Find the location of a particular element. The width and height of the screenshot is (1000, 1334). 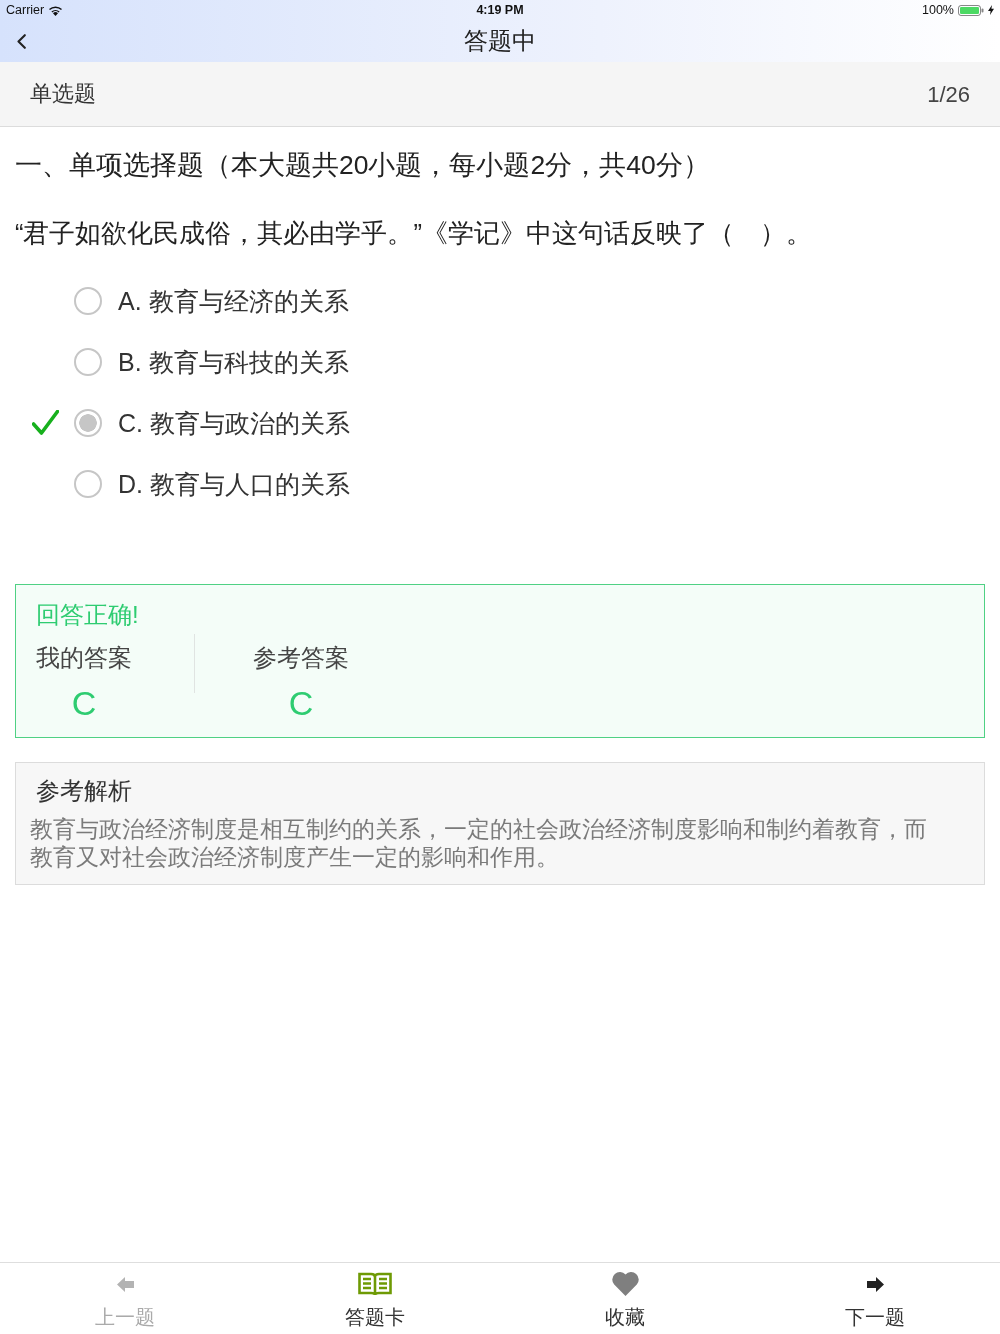

section-heading: 一、单项选择题（本大题共20小题，每小题2分，共40分） is located at coordinates (363, 165).